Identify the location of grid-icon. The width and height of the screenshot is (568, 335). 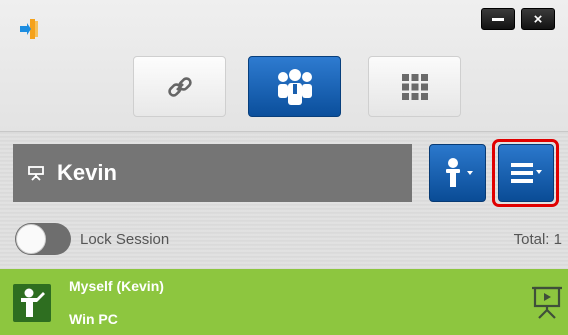
(414, 86).